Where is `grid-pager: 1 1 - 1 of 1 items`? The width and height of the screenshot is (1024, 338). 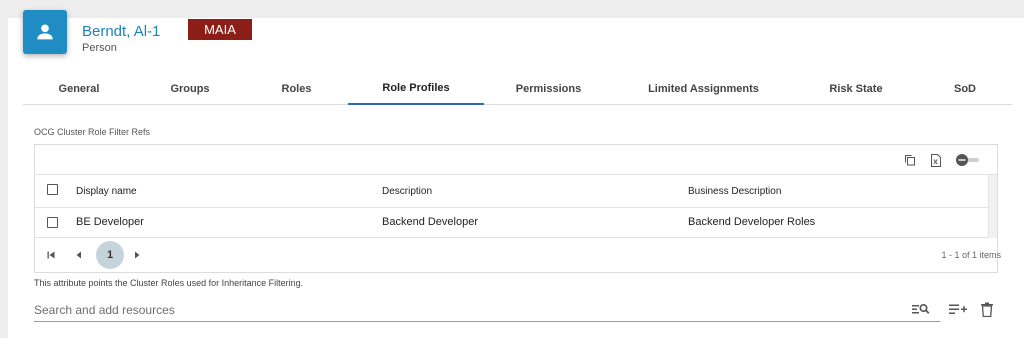 grid-pager: 1 1 - 1 of 1 items is located at coordinates (518, 255).